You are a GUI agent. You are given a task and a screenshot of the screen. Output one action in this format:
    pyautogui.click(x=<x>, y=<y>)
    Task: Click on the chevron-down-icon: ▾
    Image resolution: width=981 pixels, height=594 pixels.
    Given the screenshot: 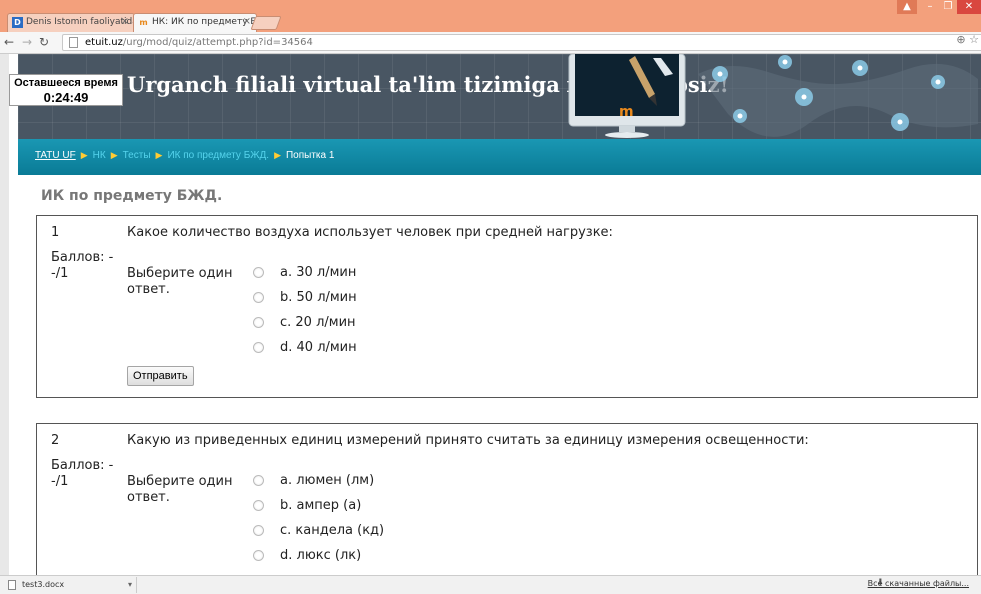 What is the action you would take?
    pyautogui.click(x=130, y=585)
    